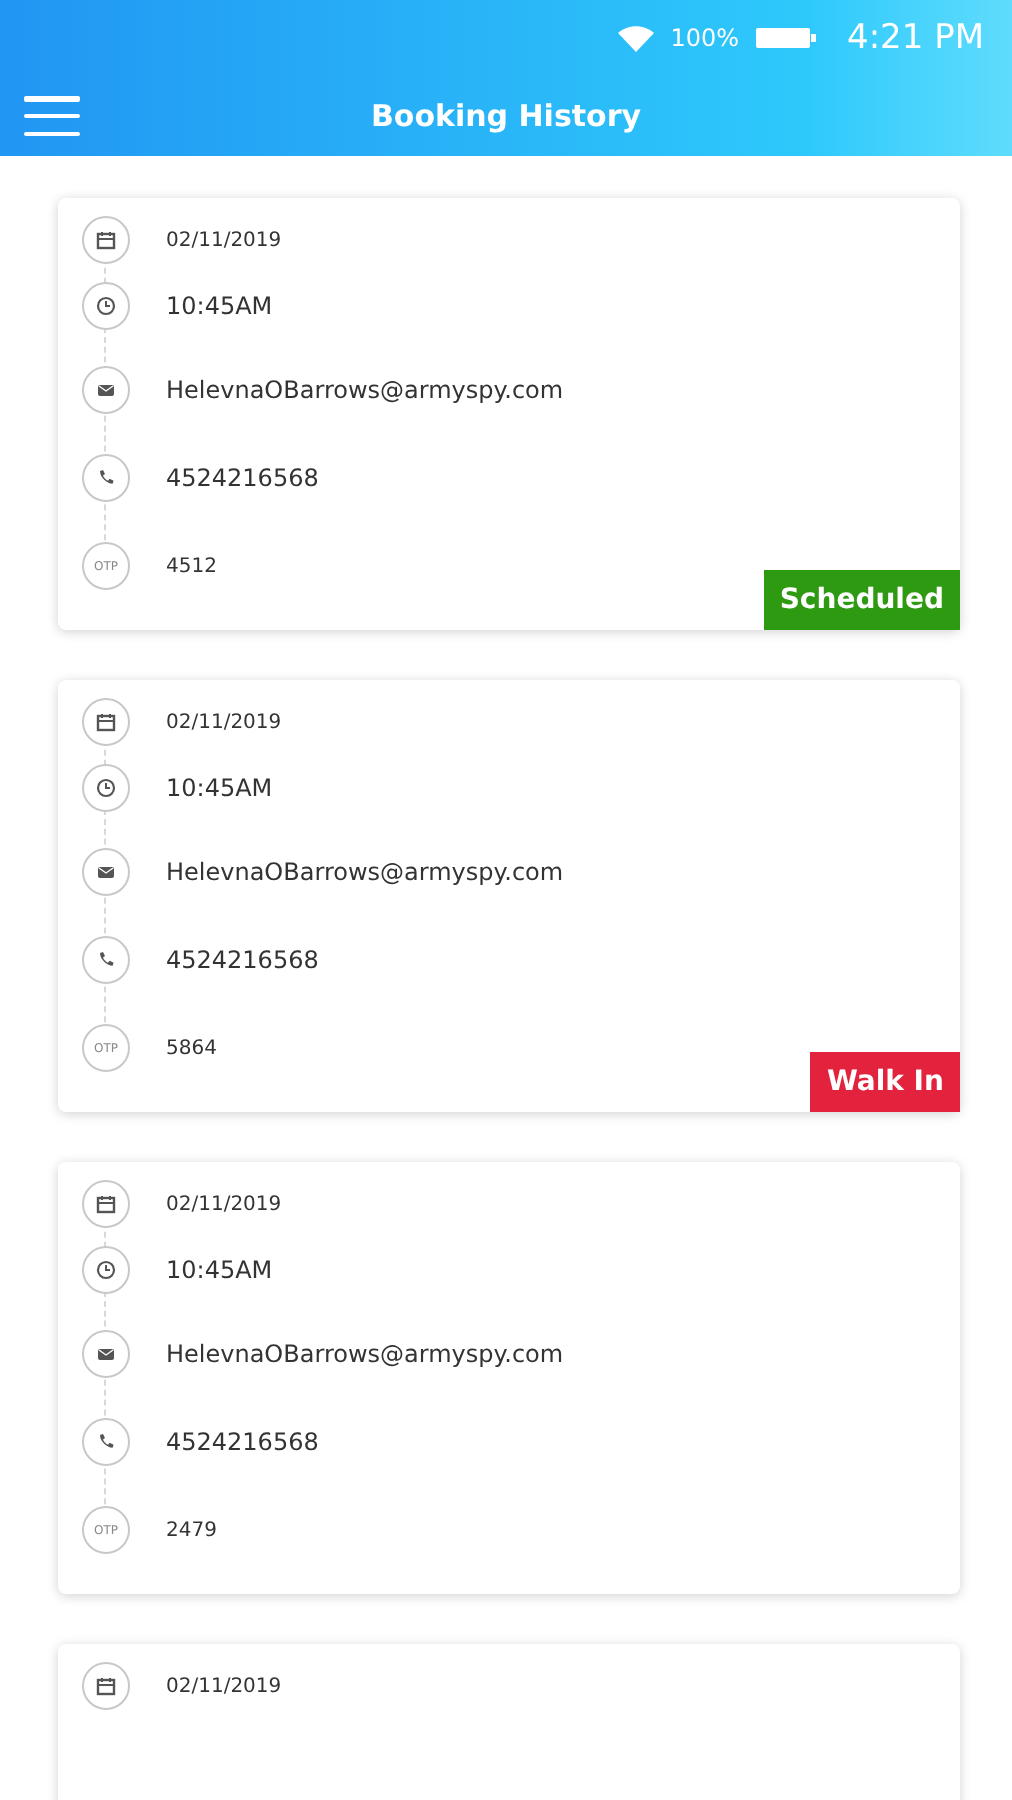 This screenshot has width=1012, height=1800. I want to click on status-badge: Walk In, so click(885, 1082).